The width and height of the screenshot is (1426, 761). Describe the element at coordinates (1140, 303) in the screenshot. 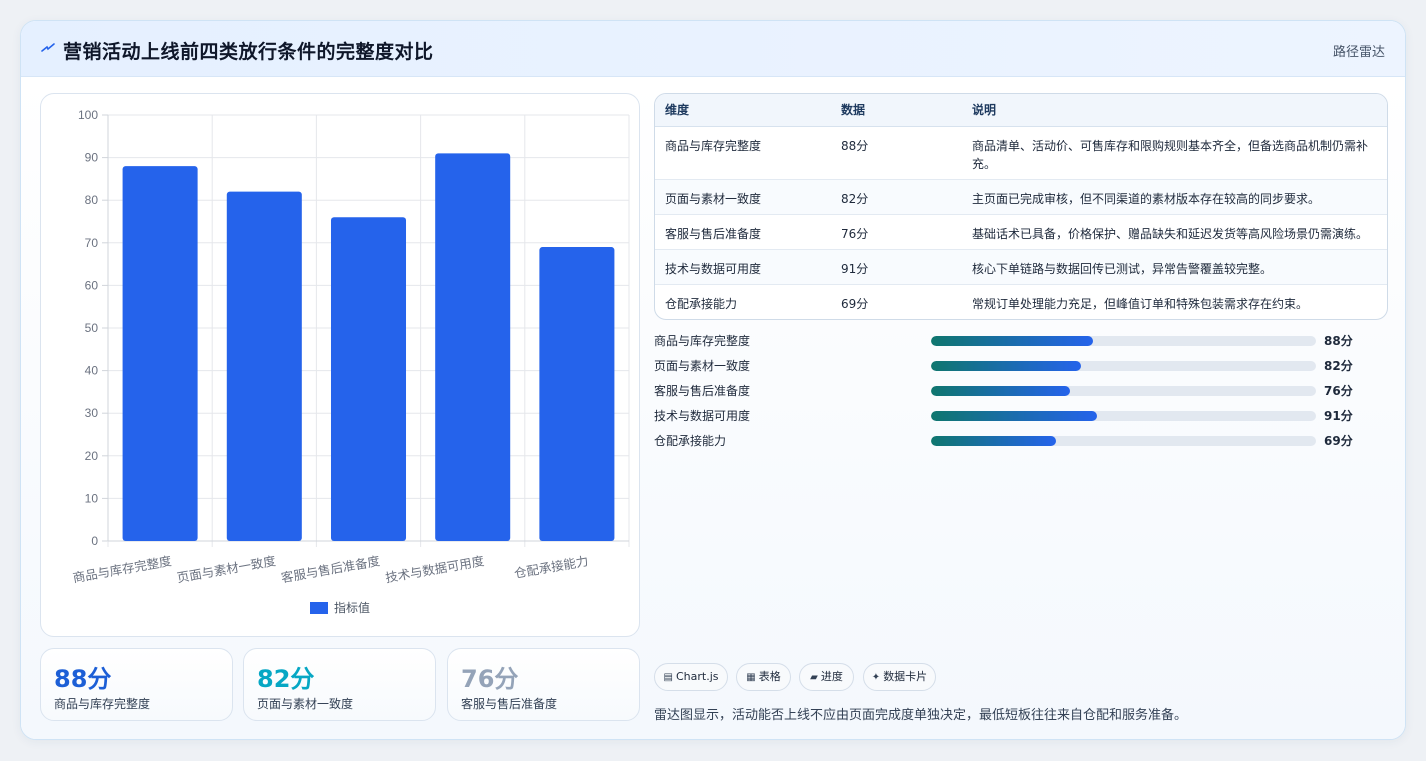

I see `table-cell-note: 常规订单处理能力充足，但峰值订单和特殊包装需求存在约束。` at that location.